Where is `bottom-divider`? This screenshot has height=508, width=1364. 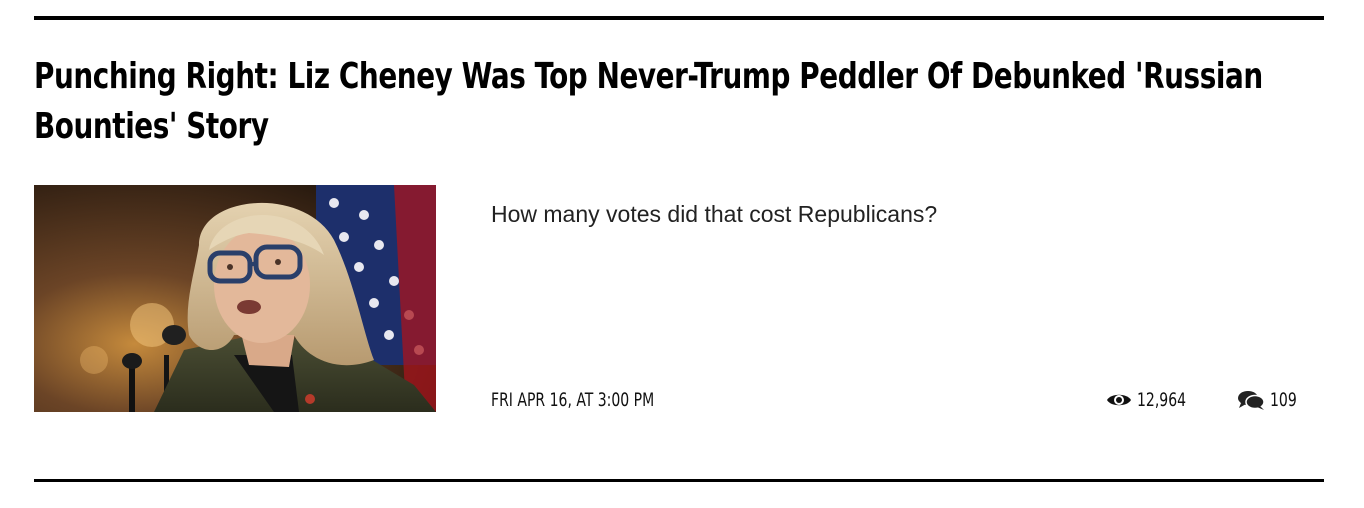
bottom-divider is located at coordinates (679, 480).